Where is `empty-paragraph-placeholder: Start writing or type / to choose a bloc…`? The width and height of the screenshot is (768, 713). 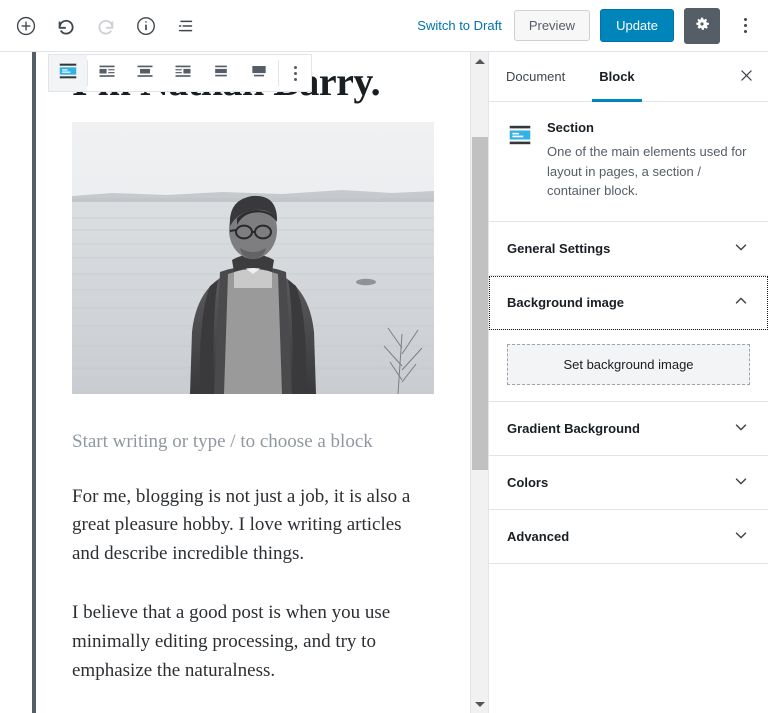
empty-paragraph-placeholder: Start writing or type / to choose a bloc… is located at coordinates (265, 442).